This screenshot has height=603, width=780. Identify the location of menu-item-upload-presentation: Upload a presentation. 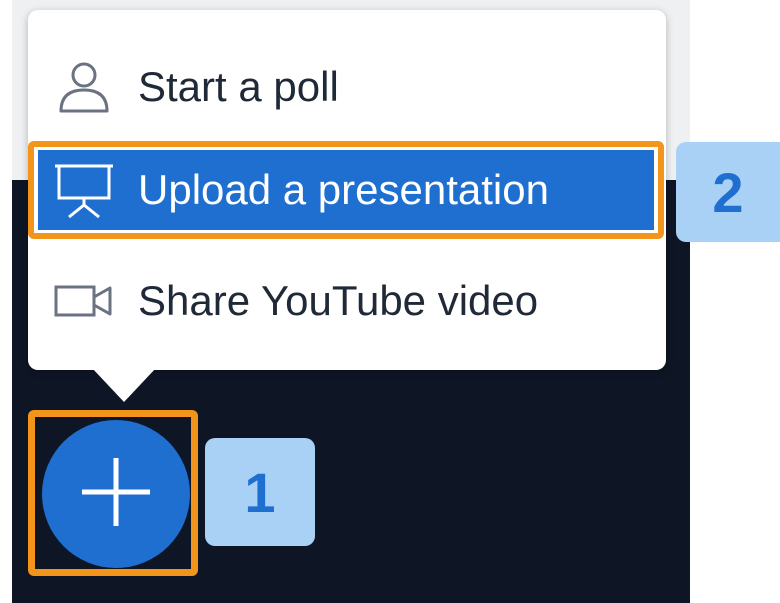
(346, 190).